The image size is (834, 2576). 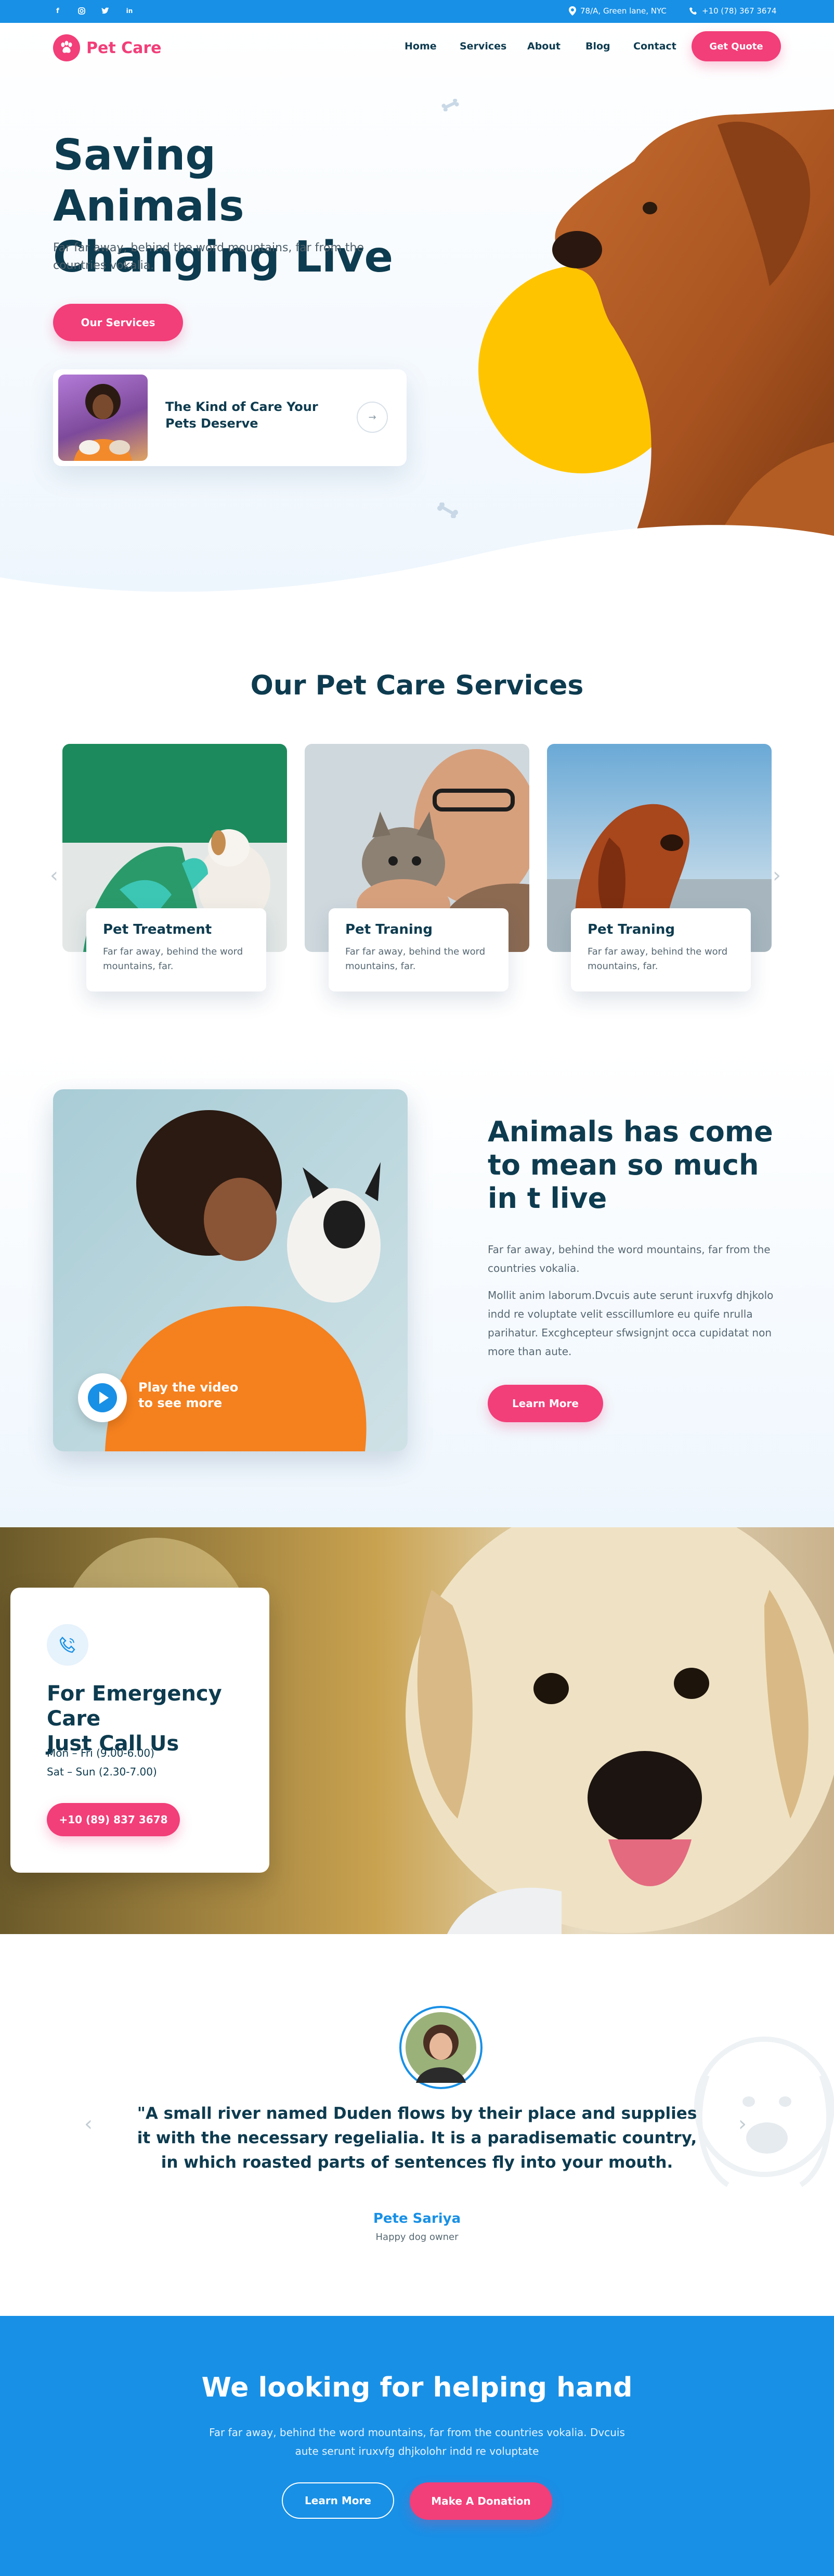 I want to click on our-services-button: Our Services, so click(x=118, y=322).